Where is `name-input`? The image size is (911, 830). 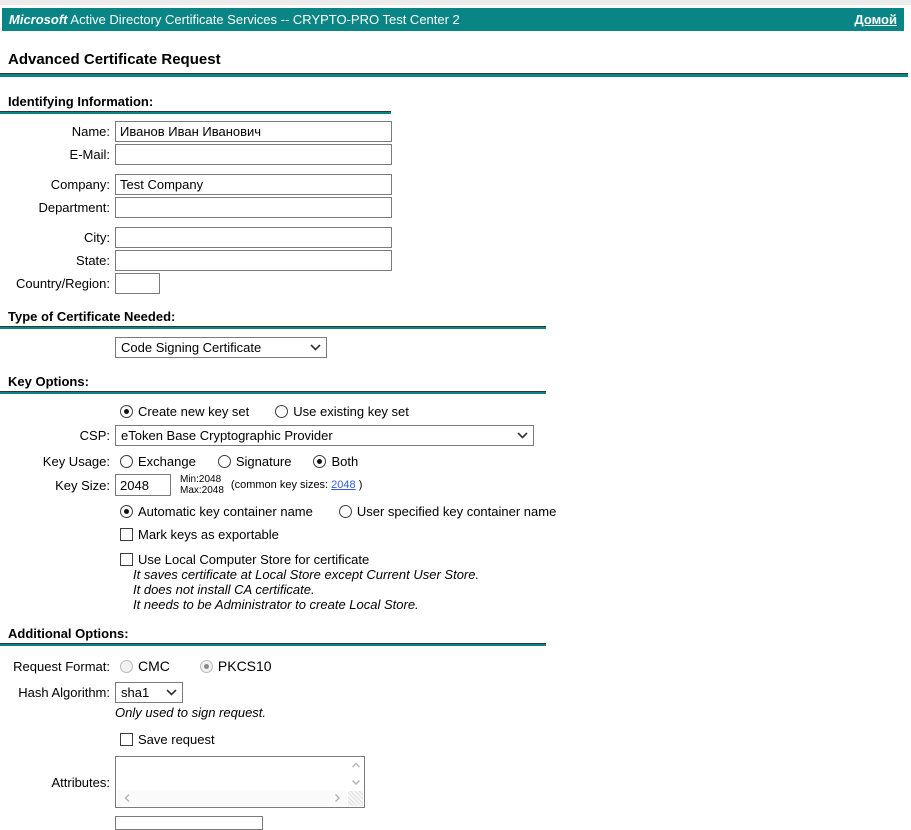
name-input is located at coordinates (253, 131).